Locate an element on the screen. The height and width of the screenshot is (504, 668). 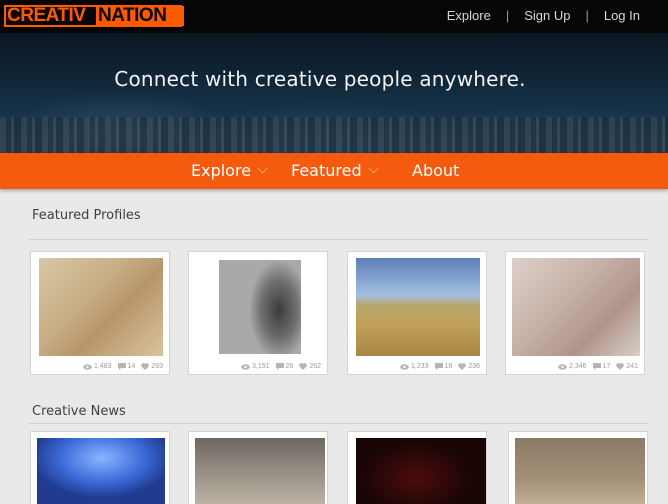
comments-stat: 14 is located at coordinates (126, 366).